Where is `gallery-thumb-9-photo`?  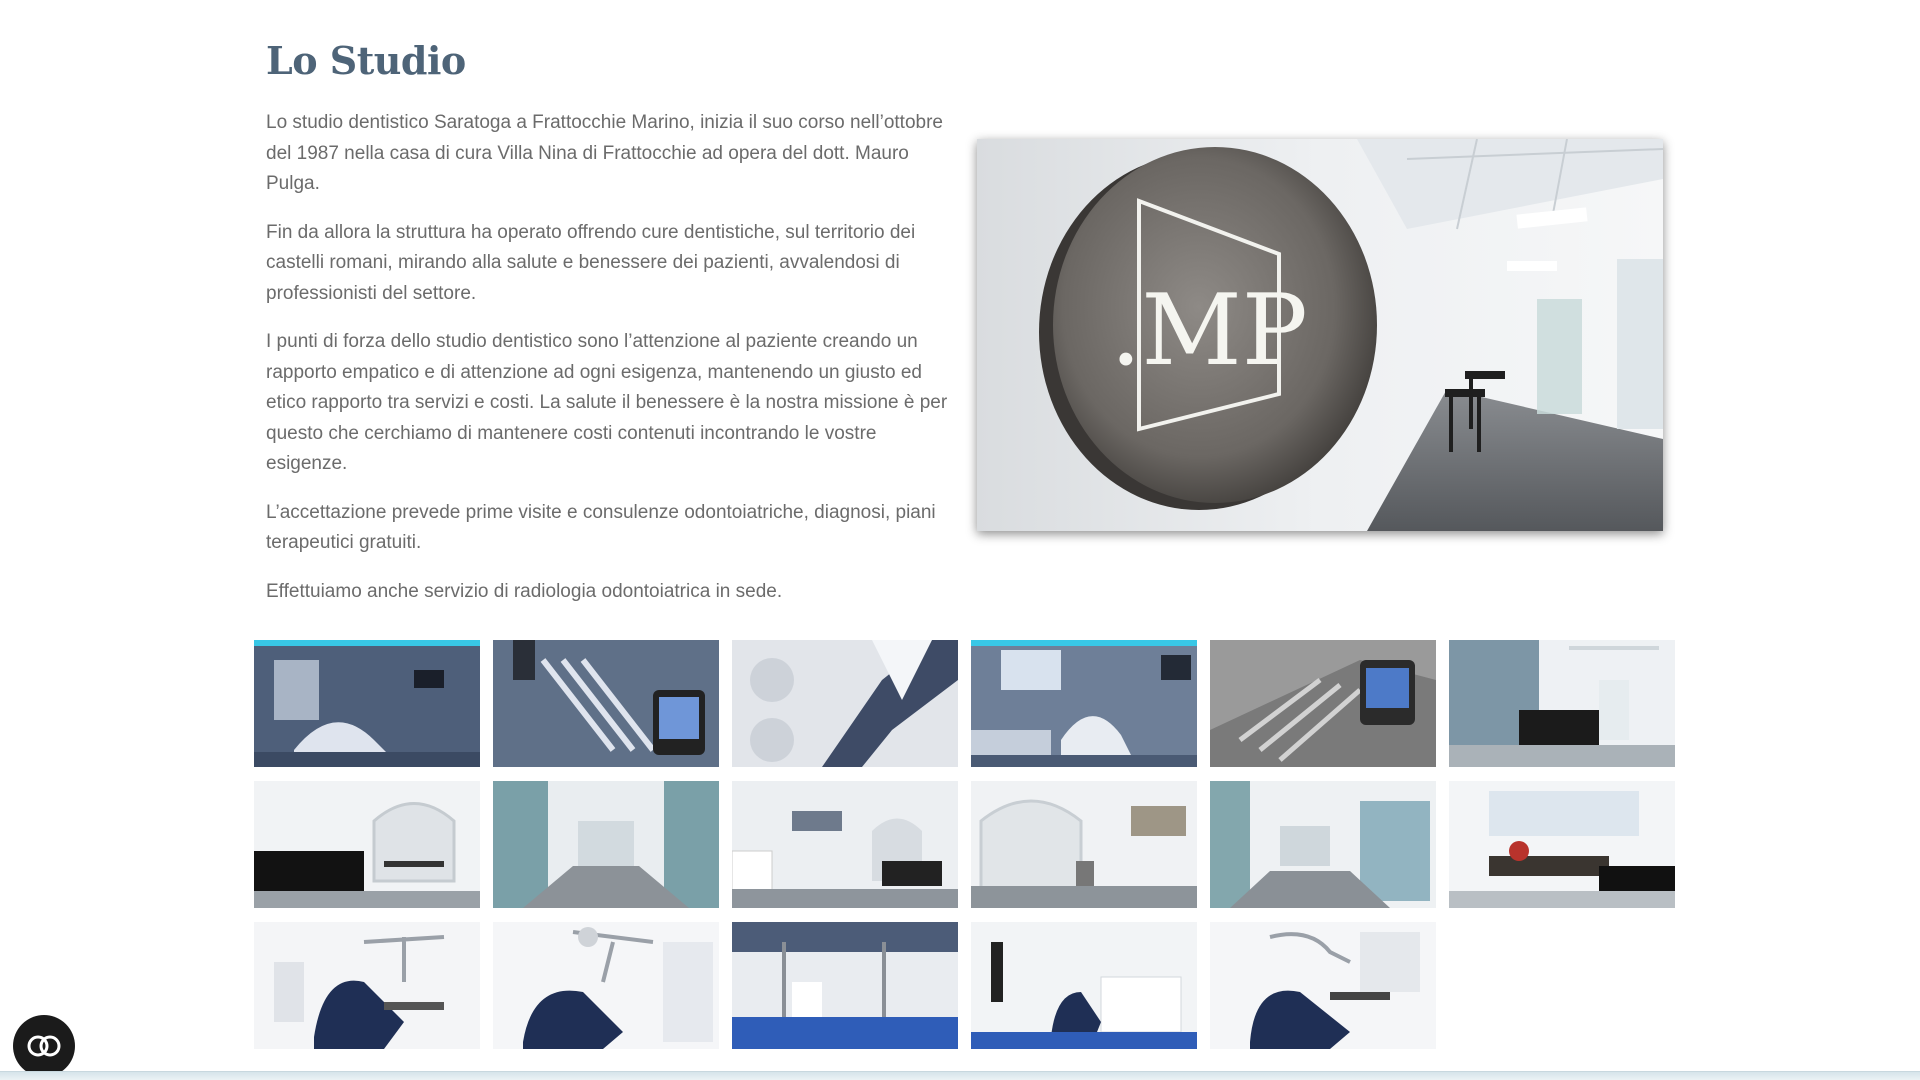
gallery-thumb-9-photo is located at coordinates (845, 844).